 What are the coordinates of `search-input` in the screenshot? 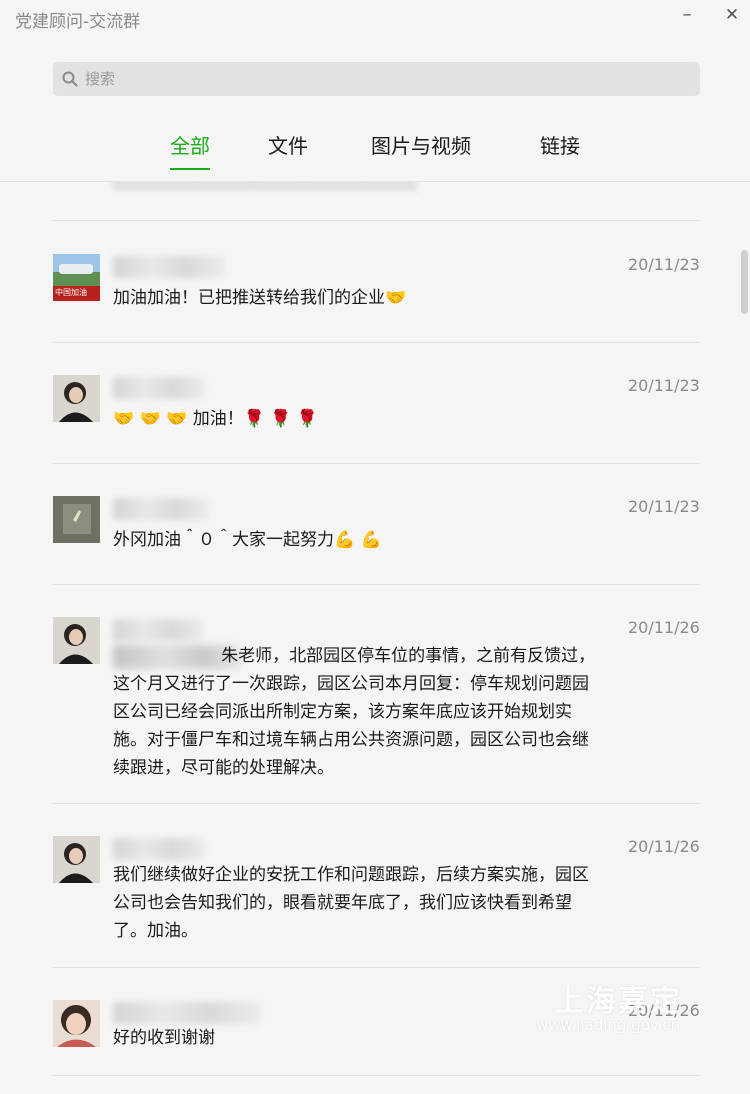 It's located at (385, 79).